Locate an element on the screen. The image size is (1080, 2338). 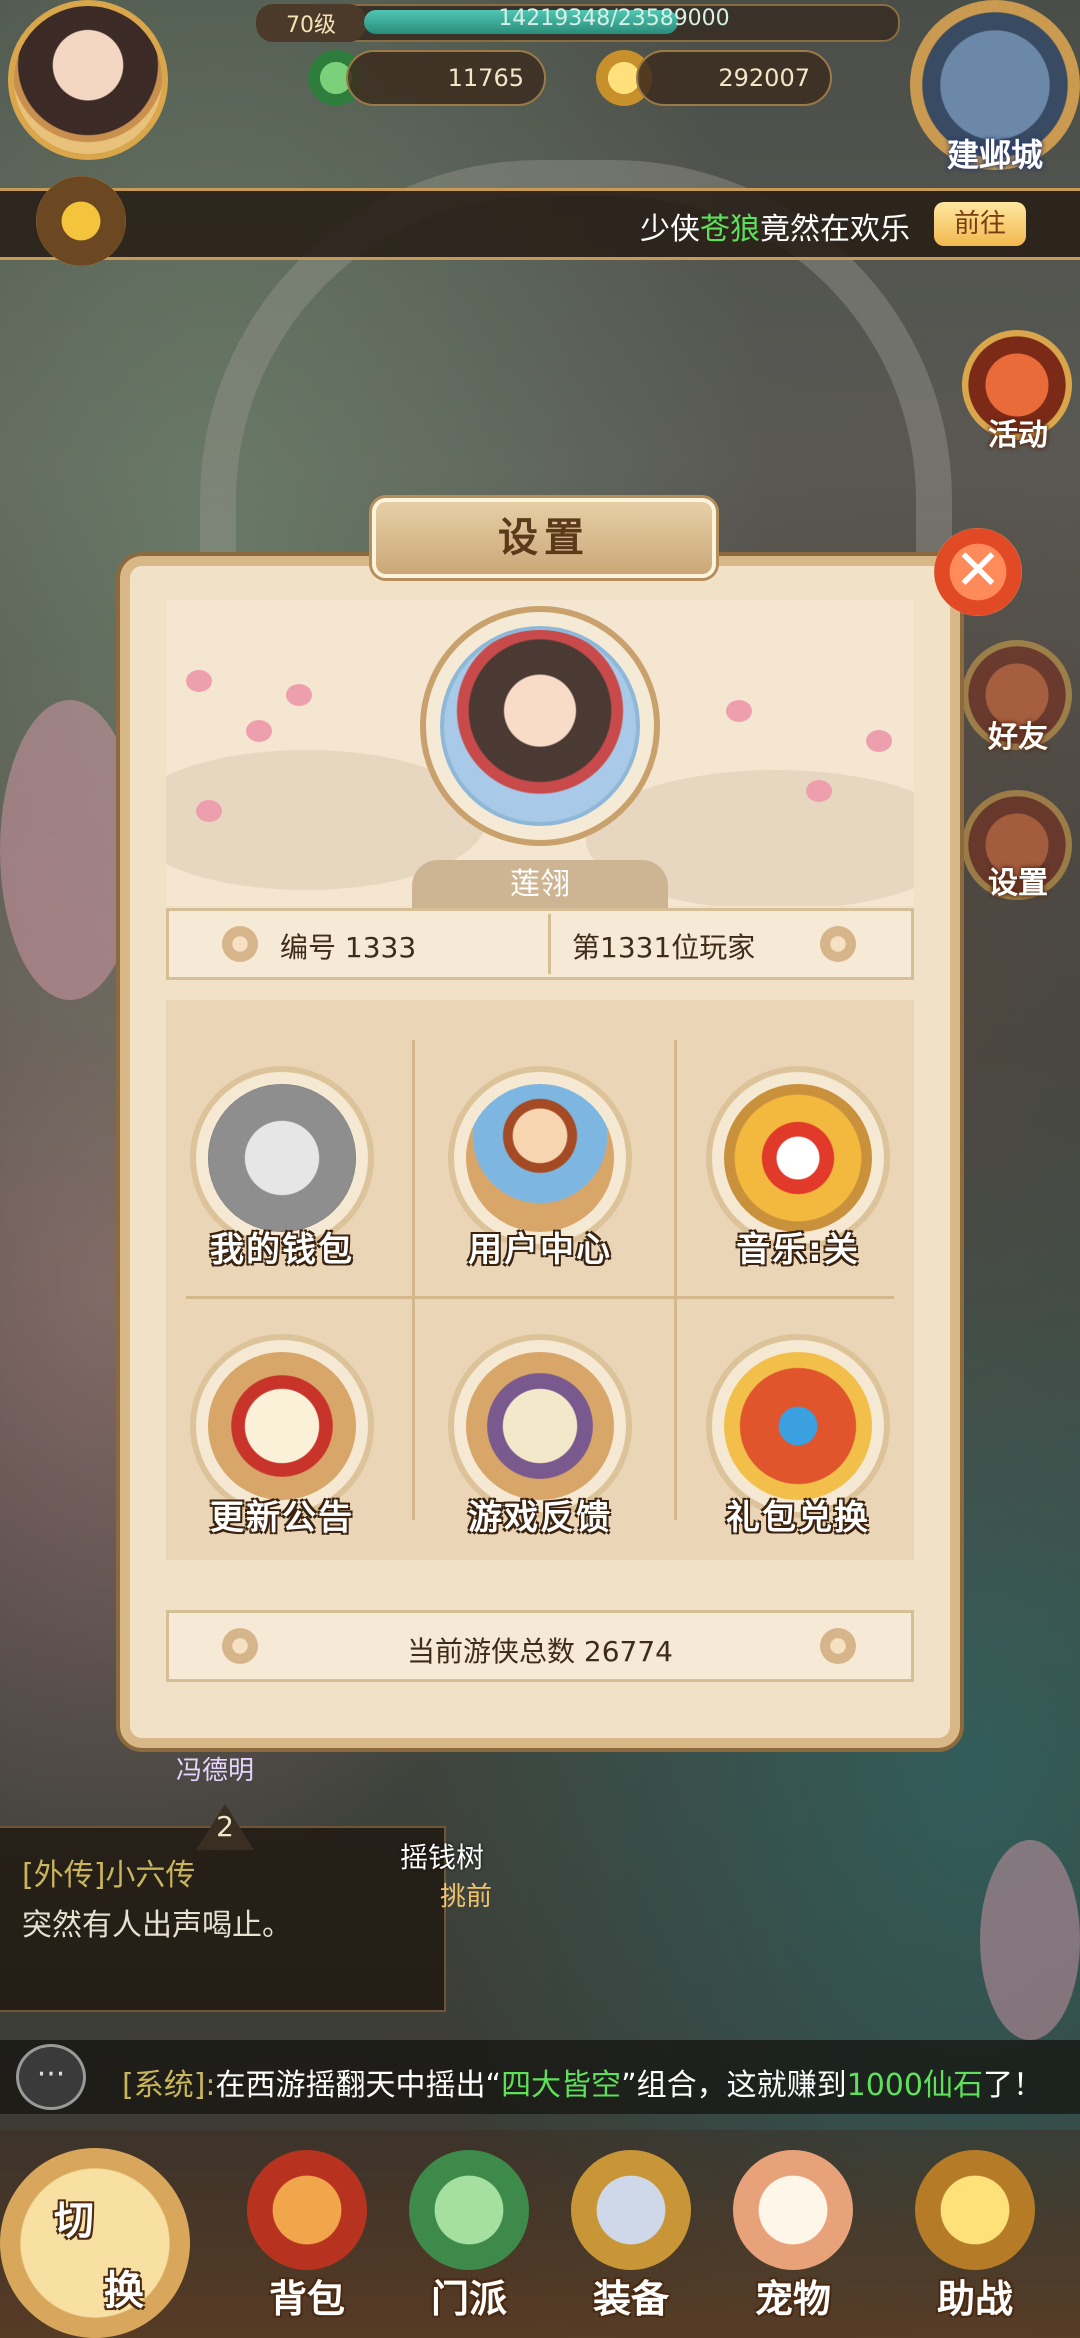
close-button: ✕ is located at coordinates (978, 572).